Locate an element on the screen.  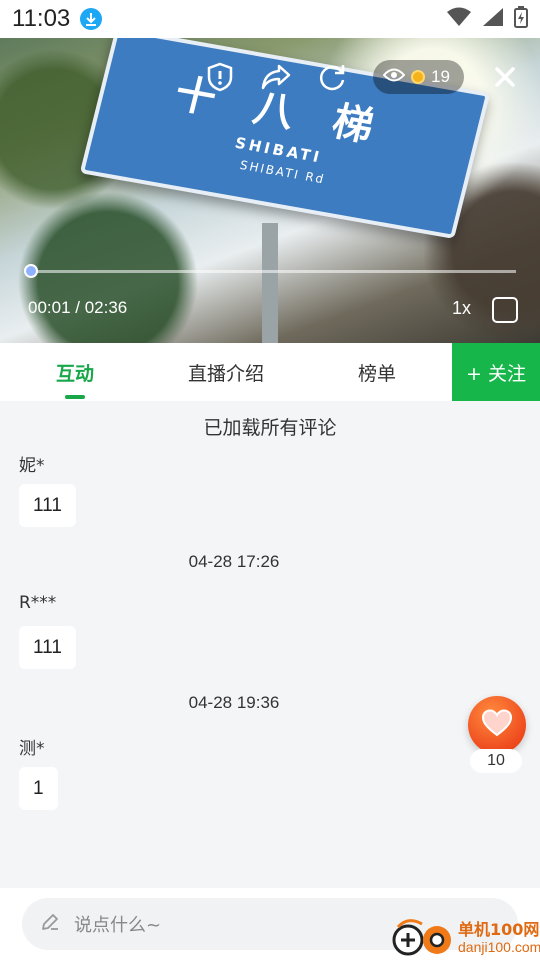
refresh-icon is located at coordinates (332, 77).